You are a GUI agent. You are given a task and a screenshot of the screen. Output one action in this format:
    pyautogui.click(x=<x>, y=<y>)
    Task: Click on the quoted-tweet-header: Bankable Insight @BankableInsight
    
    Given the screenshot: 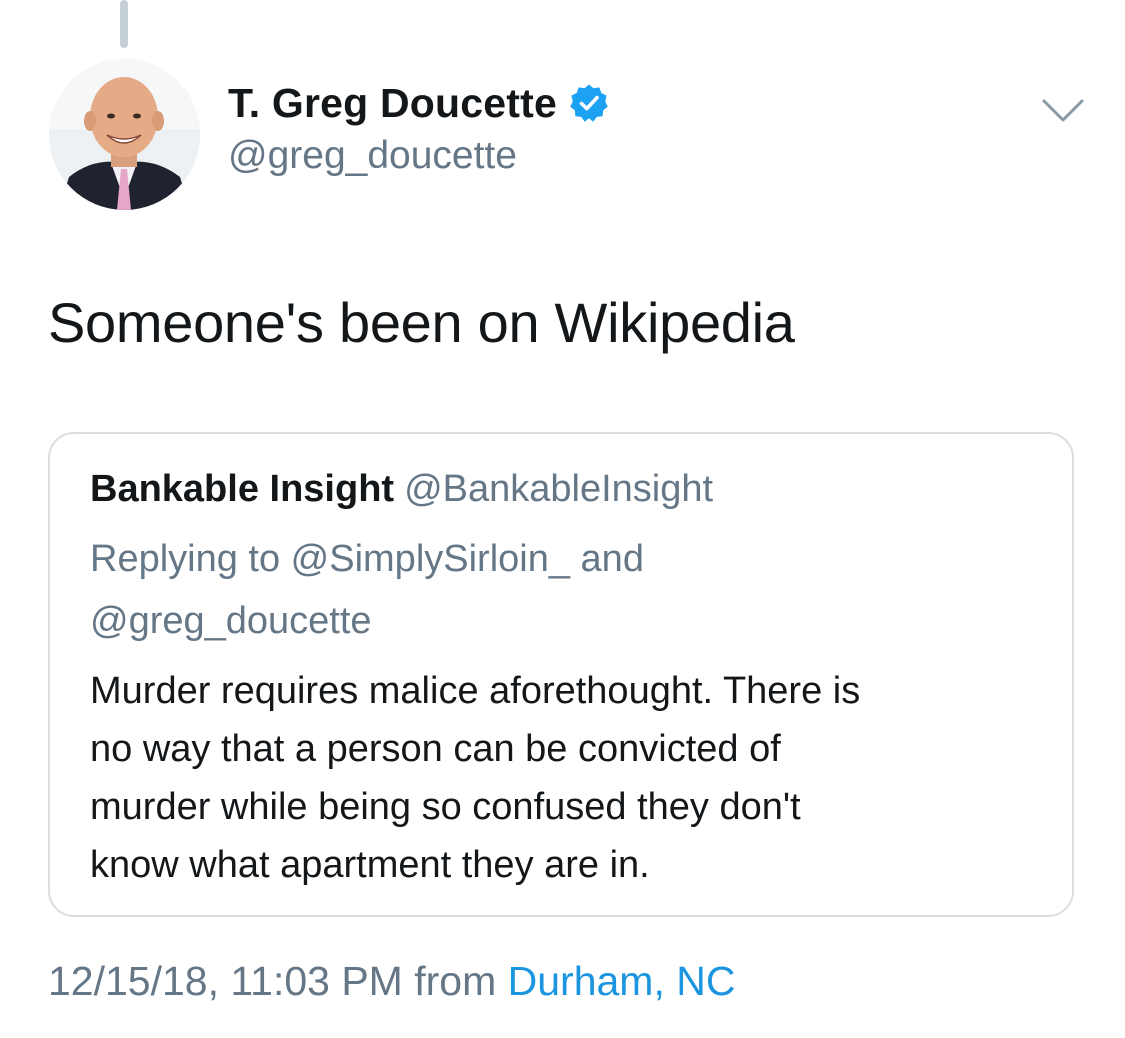 What is the action you would take?
    pyautogui.click(x=401, y=489)
    